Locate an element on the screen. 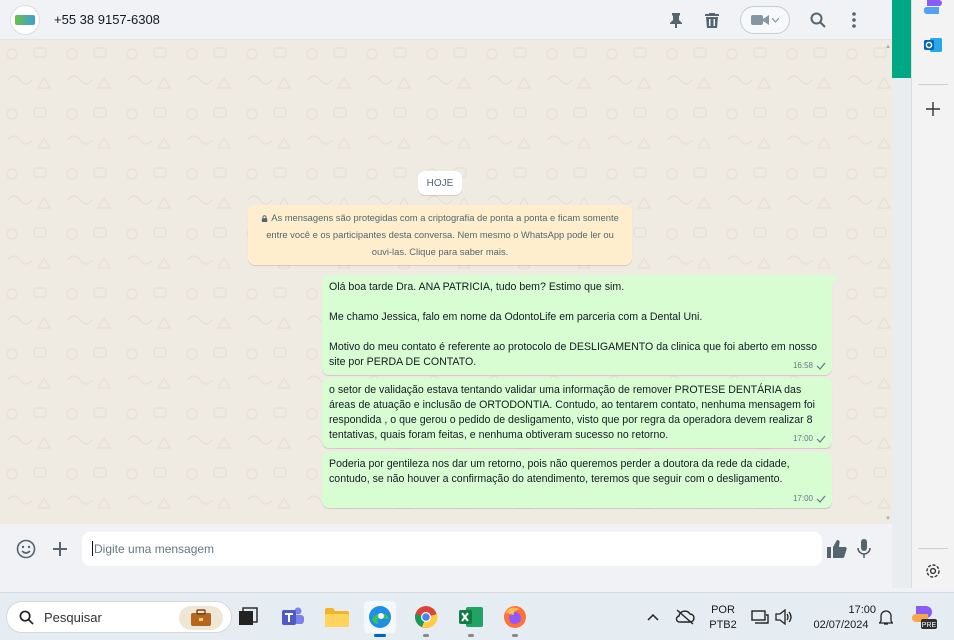 The width and height of the screenshot is (954, 640). active-indicator is located at coordinates (380, 635).